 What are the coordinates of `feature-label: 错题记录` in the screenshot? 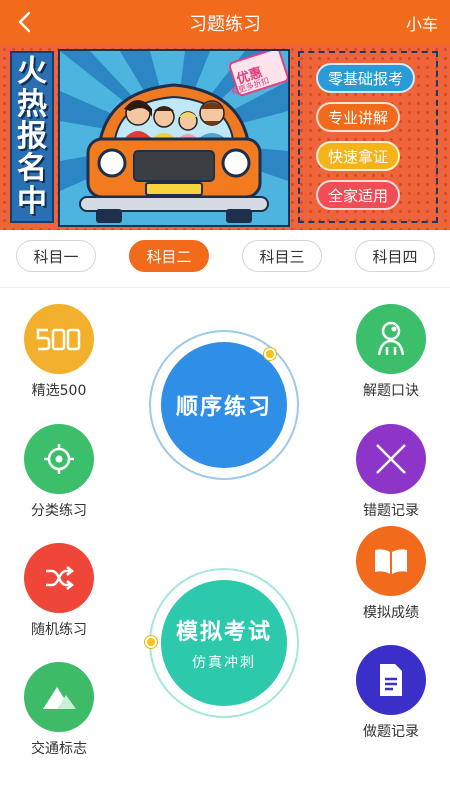 It's located at (391, 511).